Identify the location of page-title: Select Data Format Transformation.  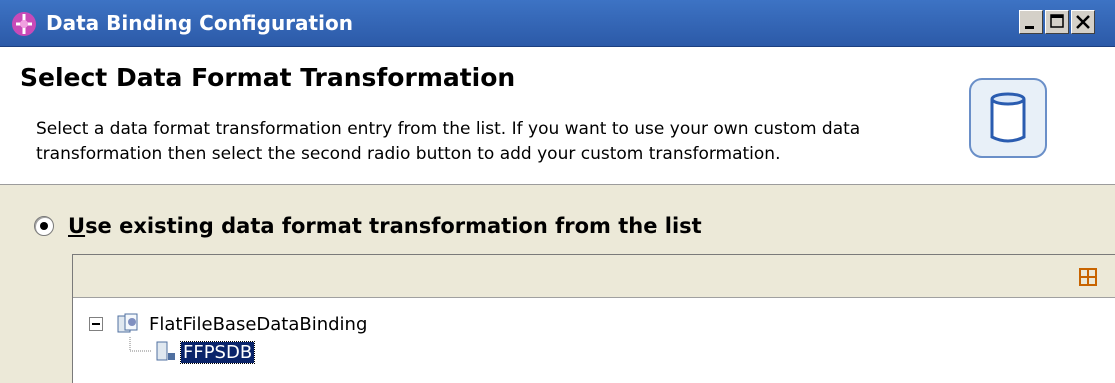
(268, 77).